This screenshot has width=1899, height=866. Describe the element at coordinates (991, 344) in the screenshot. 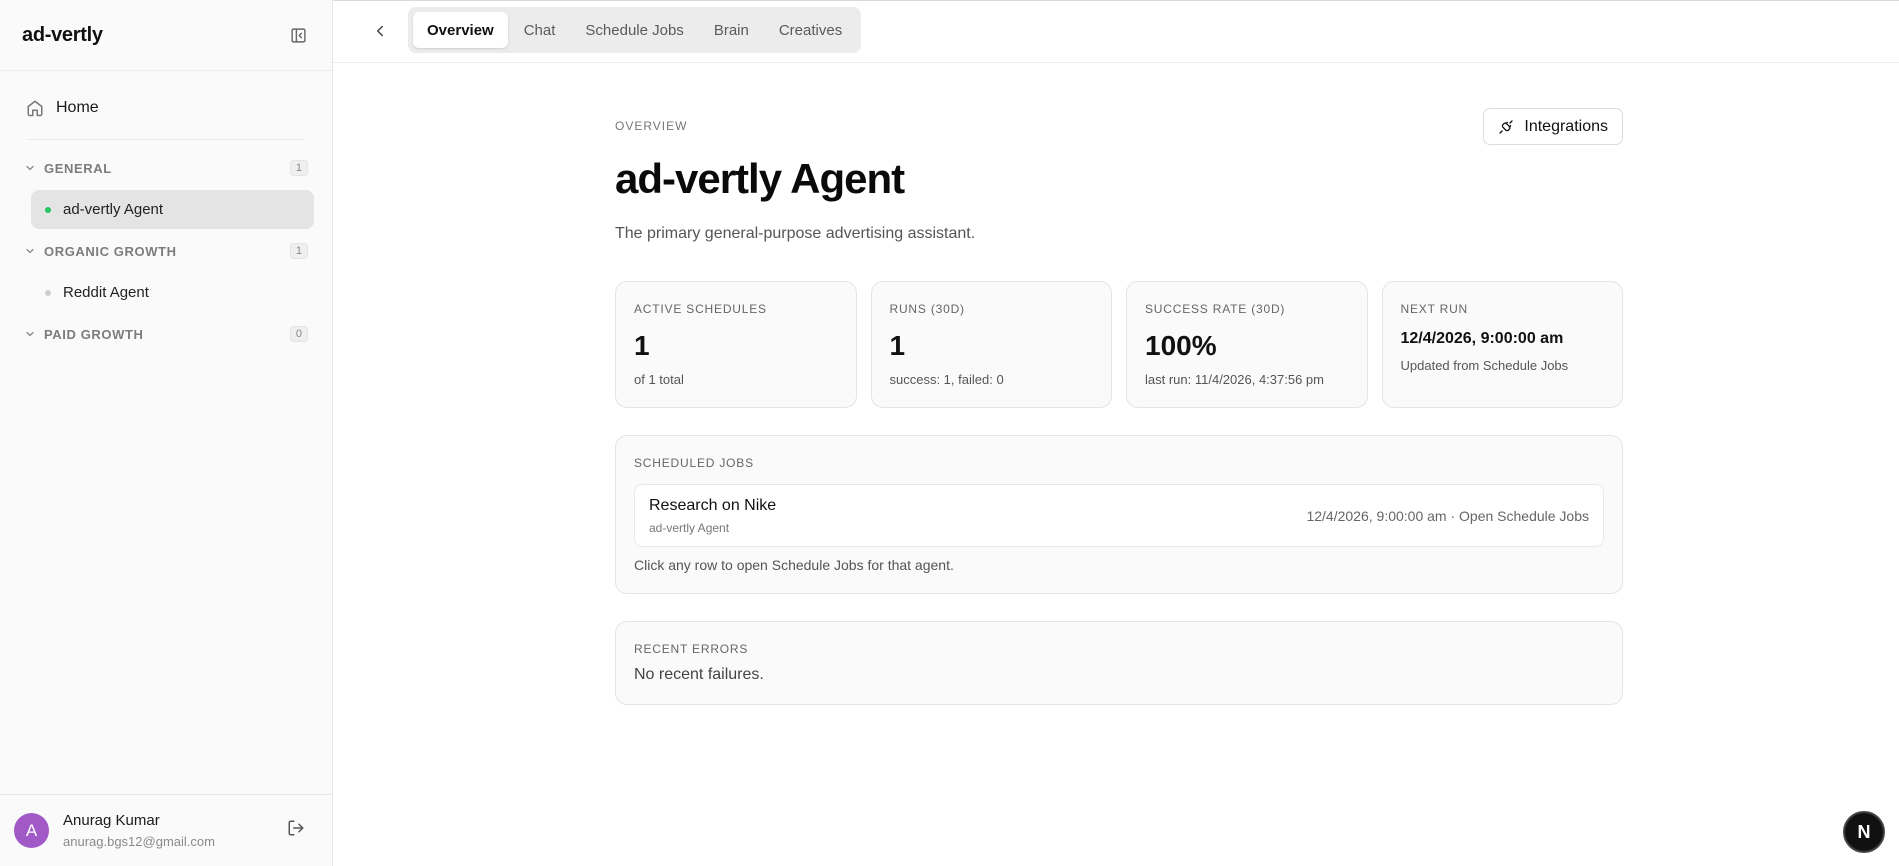

I see `stat-card-runs: RUNS (30D) 1 success: 1, failed: 0` at that location.